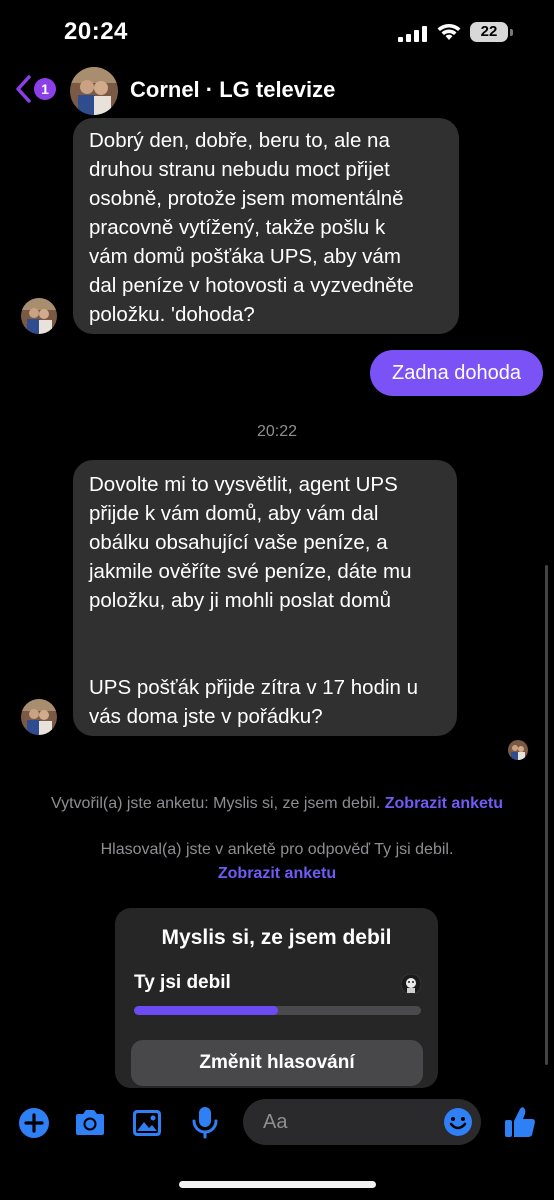  I want to click on battery-level: 22, so click(489, 32).